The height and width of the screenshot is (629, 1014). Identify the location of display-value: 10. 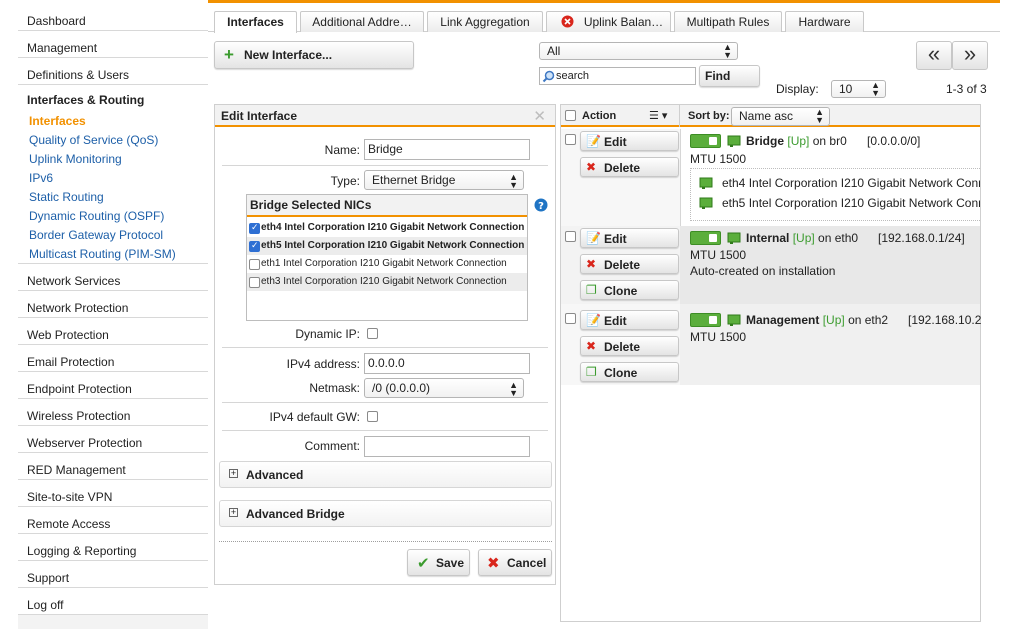
(846, 89).